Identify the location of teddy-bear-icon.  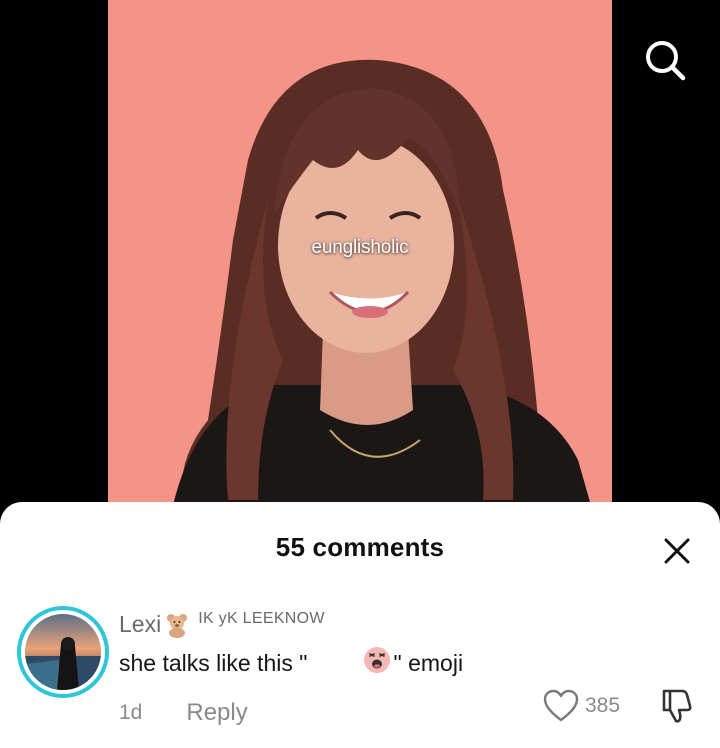
(177, 627).